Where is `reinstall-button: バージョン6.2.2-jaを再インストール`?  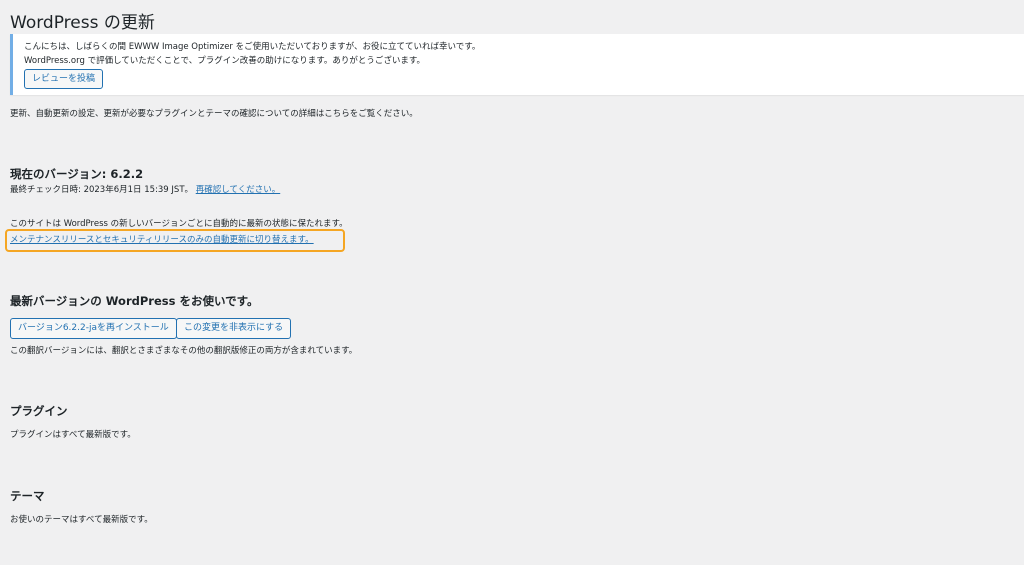
reinstall-button: バージョン6.2.2-jaを再インストール is located at coordinates (93, 328).